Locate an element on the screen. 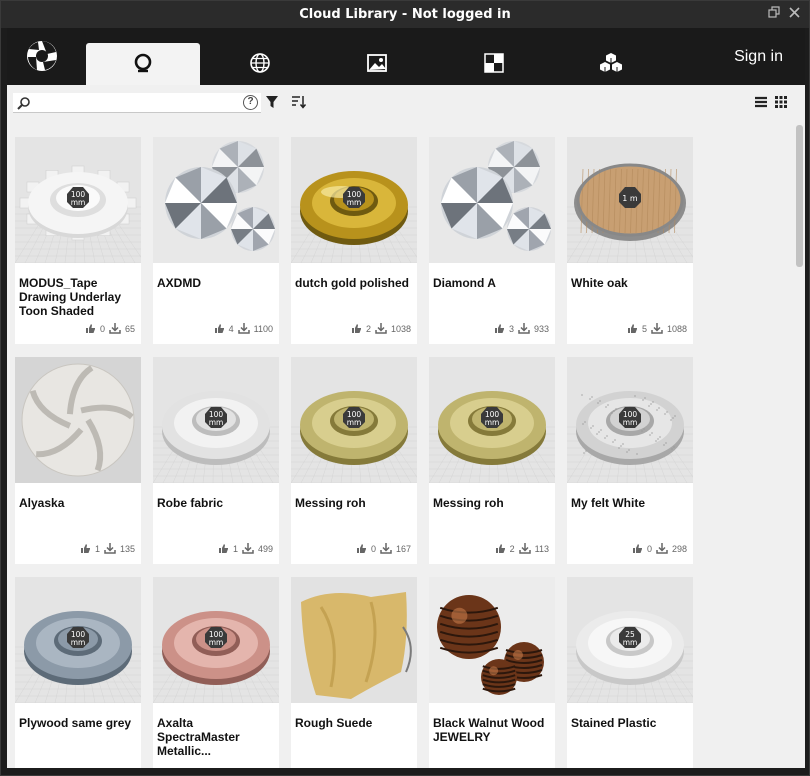  search-input is located at coordinates (135, 102).